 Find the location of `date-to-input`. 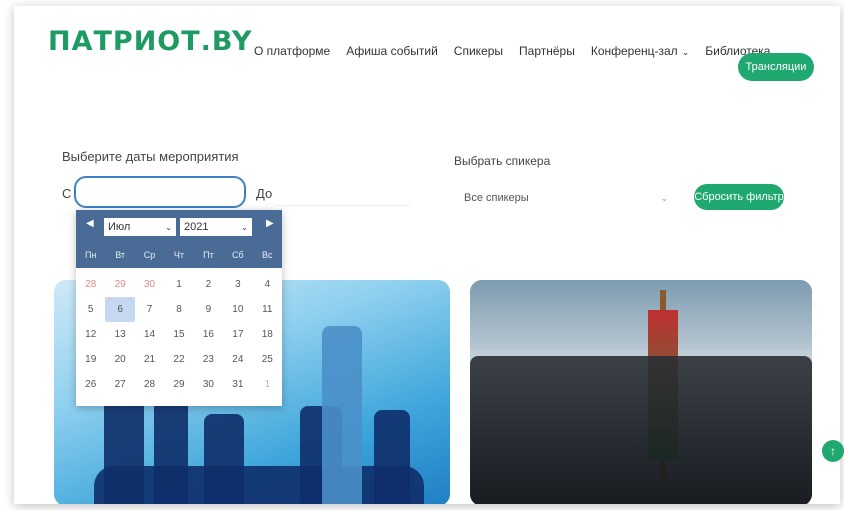

date-to-input is located at coordinates (343, 194).